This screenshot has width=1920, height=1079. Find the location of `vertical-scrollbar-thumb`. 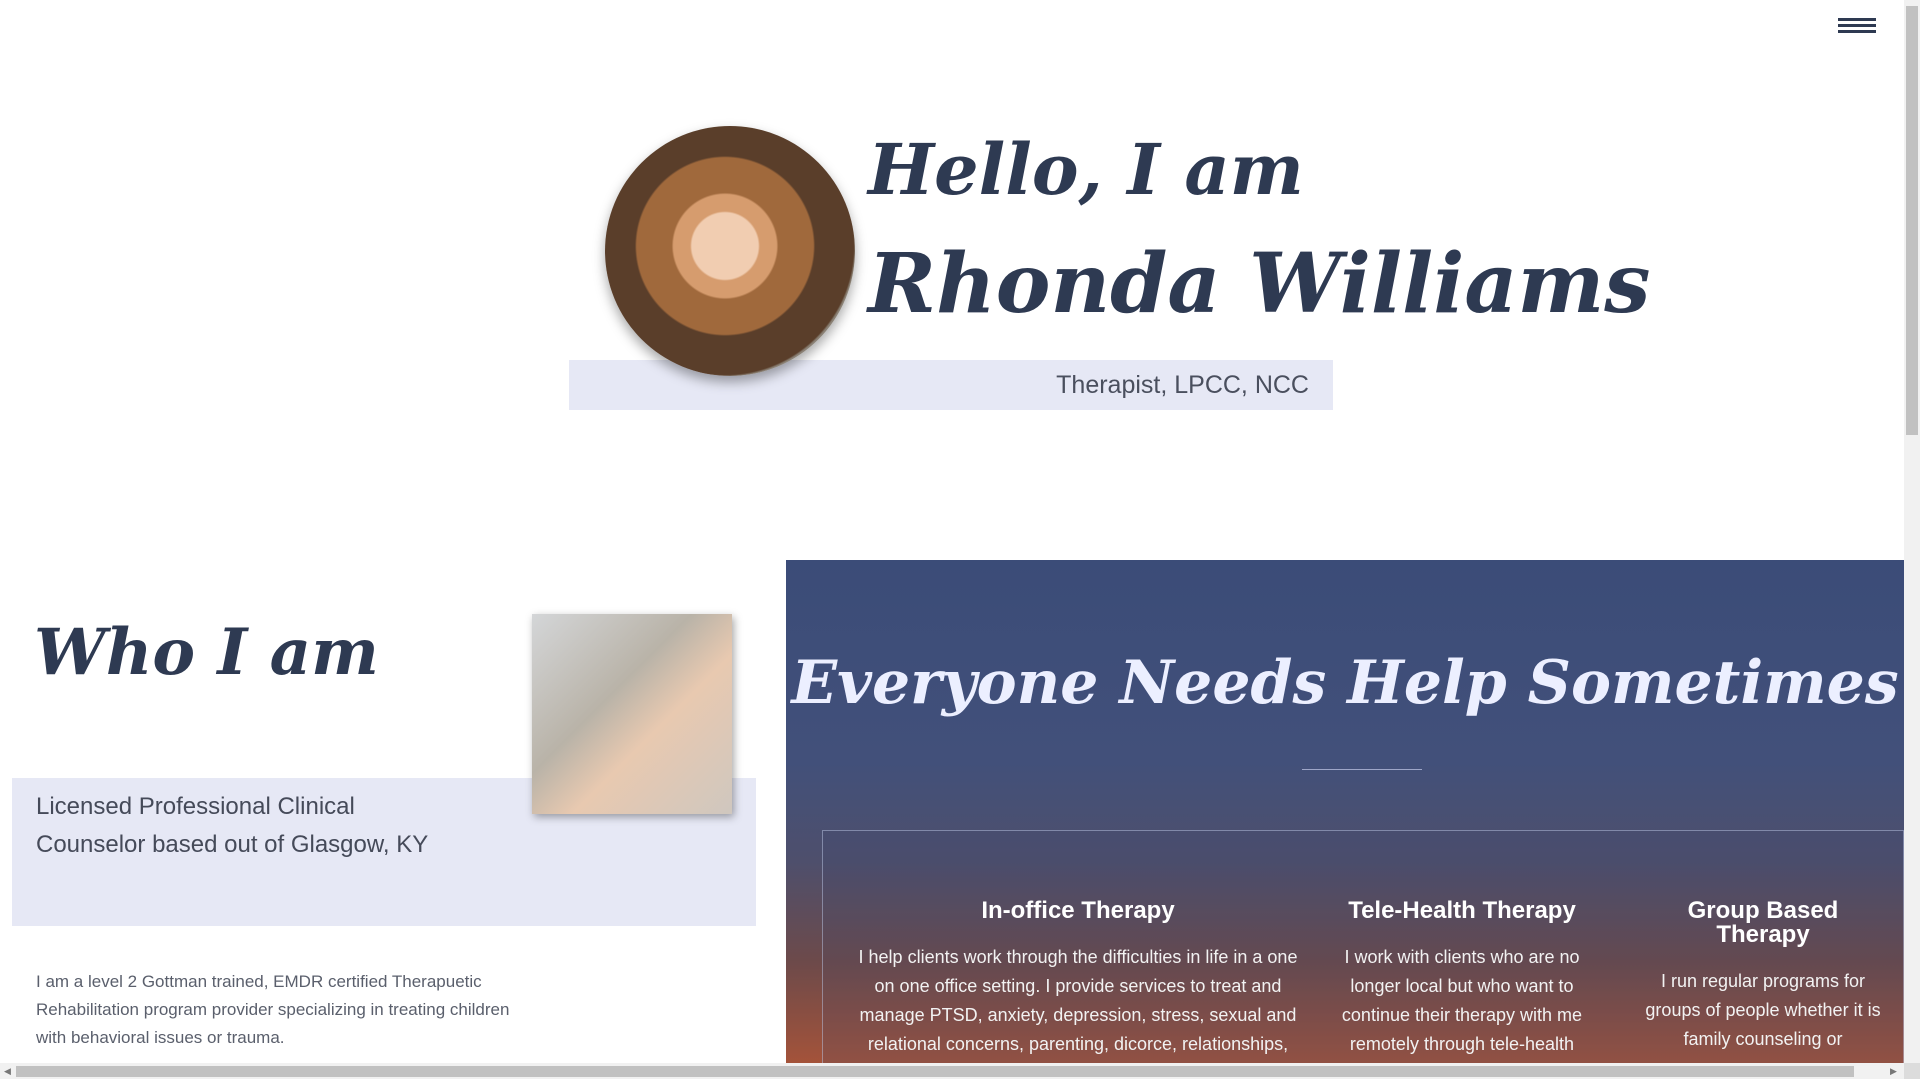

vertical-scrollbar-thumb is located at coordinates (1912, 220).